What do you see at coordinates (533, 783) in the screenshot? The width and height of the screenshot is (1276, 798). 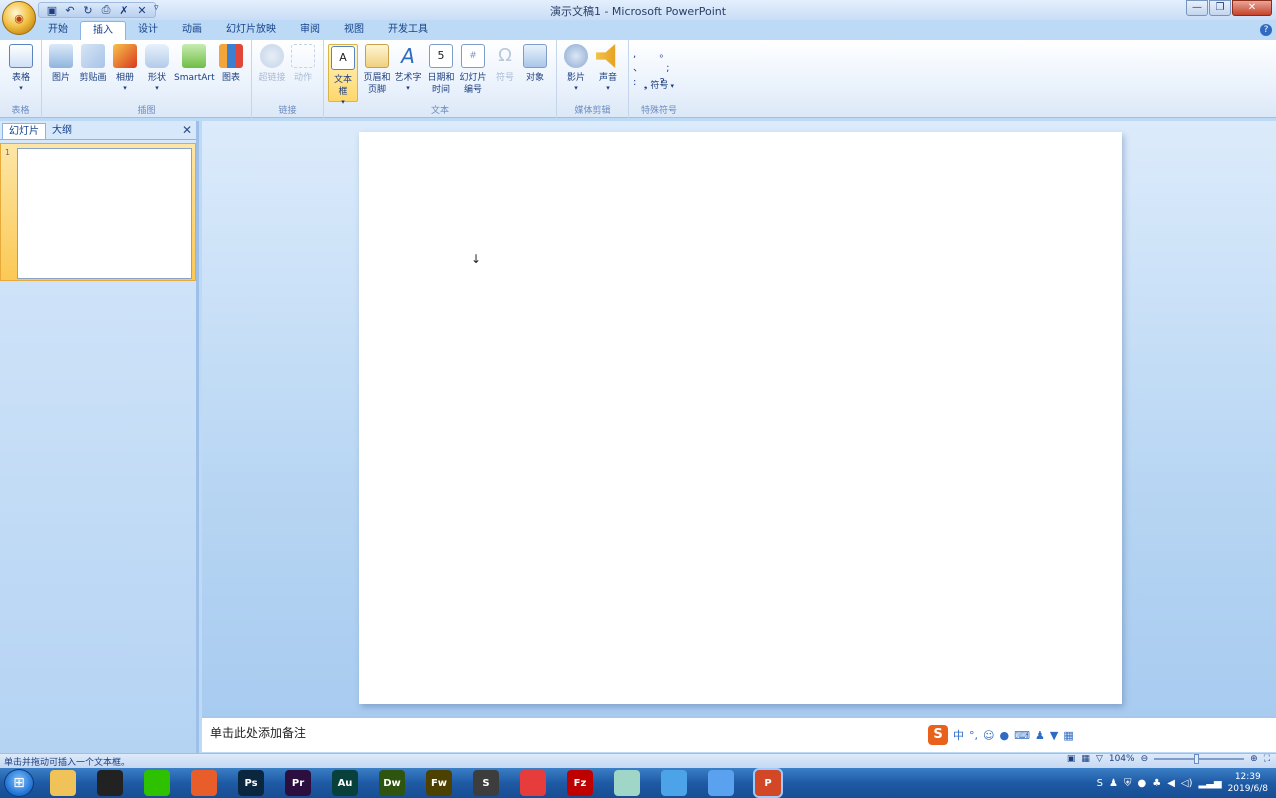 I see `colorful-app-icon` at bounding box center [533, 783].